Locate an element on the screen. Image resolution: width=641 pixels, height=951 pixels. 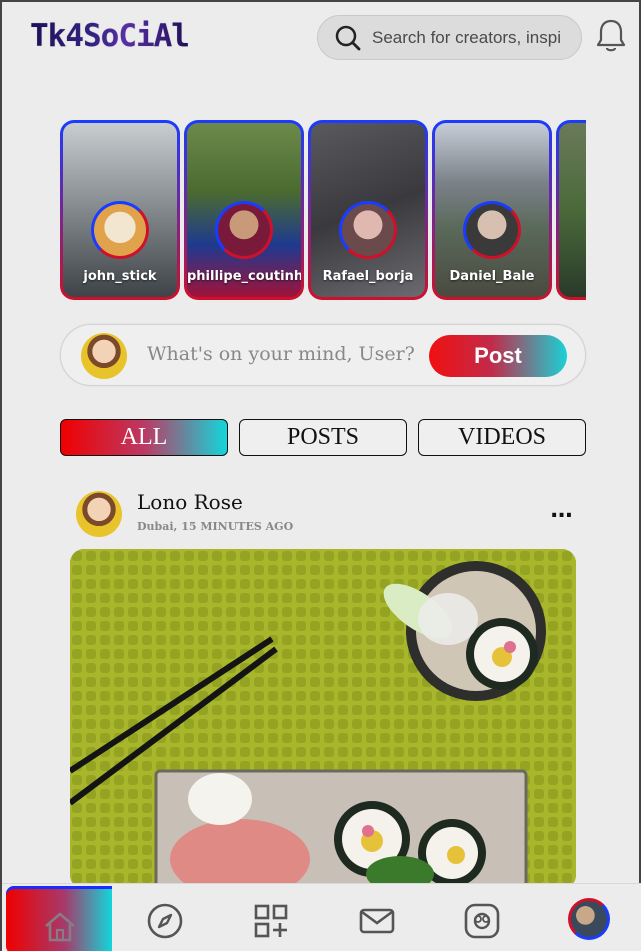
profile-avatar is located at coordinates (589, 919).